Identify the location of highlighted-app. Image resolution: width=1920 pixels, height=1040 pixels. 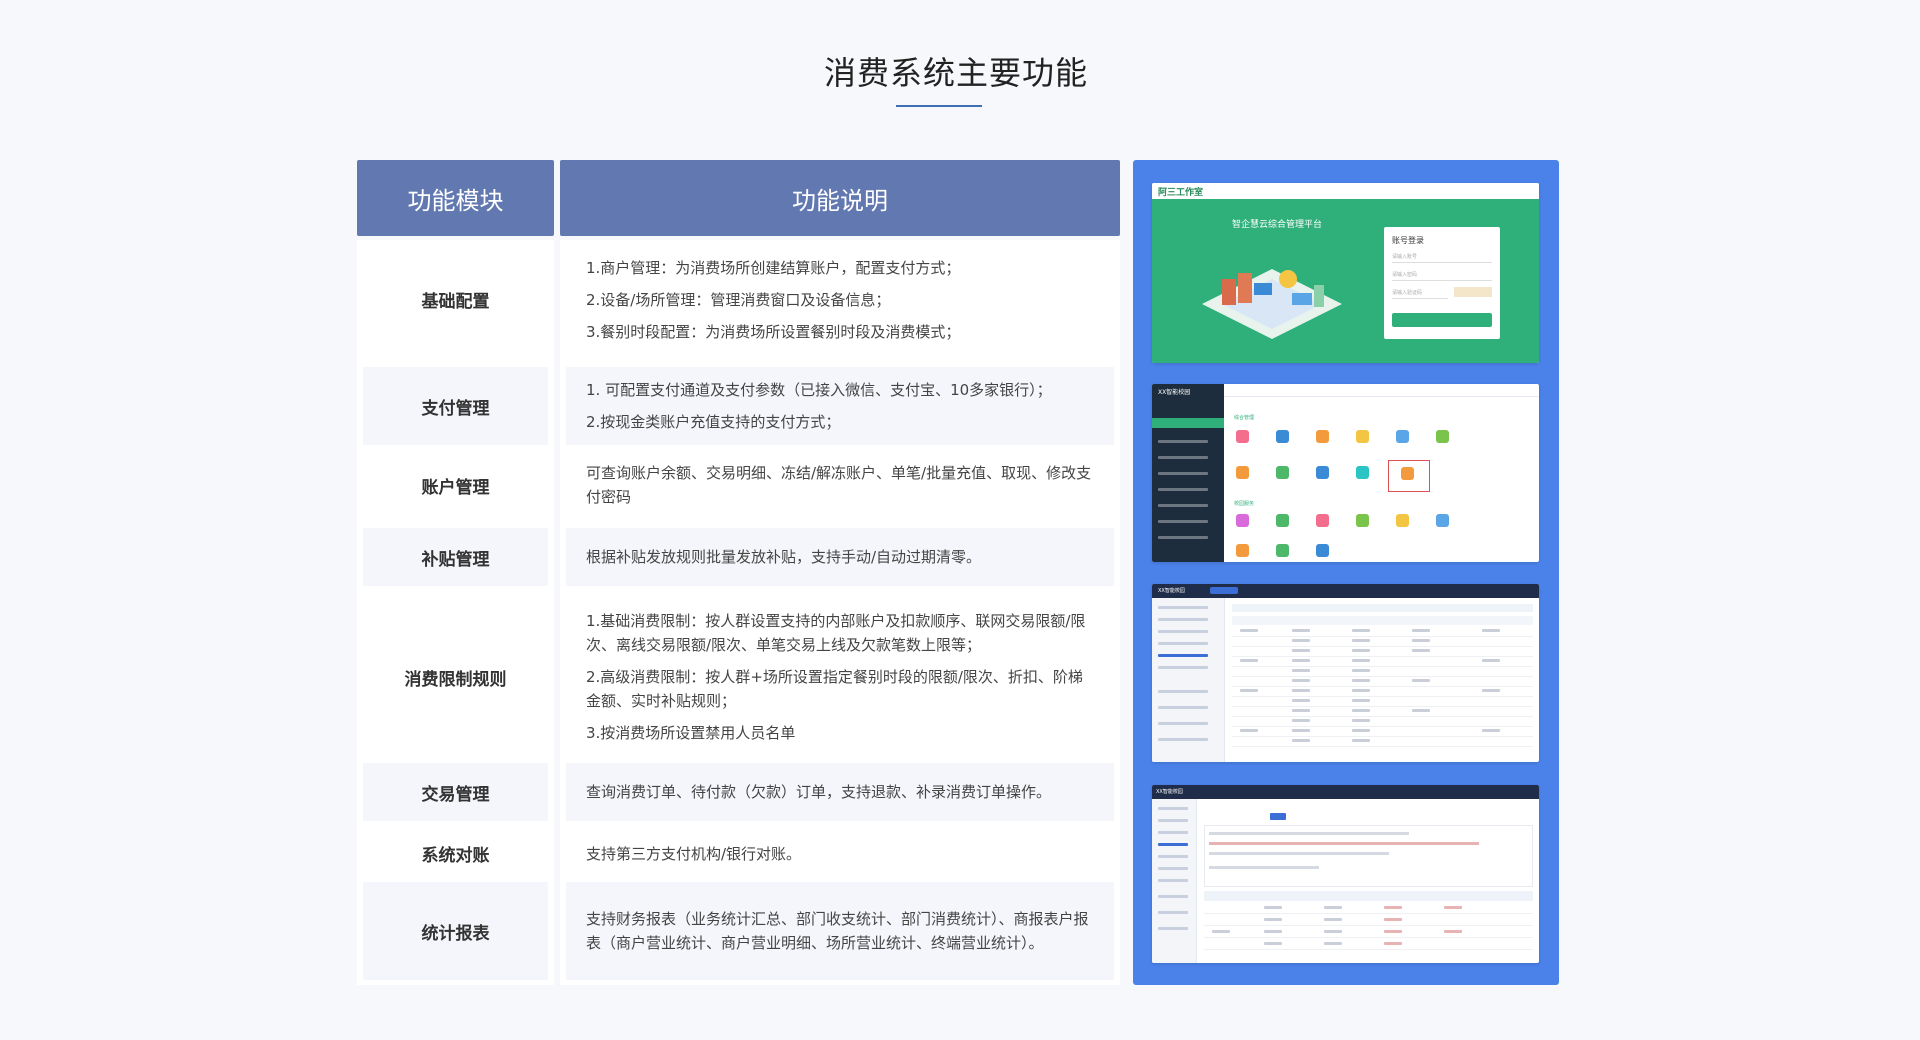
(1409, 476).